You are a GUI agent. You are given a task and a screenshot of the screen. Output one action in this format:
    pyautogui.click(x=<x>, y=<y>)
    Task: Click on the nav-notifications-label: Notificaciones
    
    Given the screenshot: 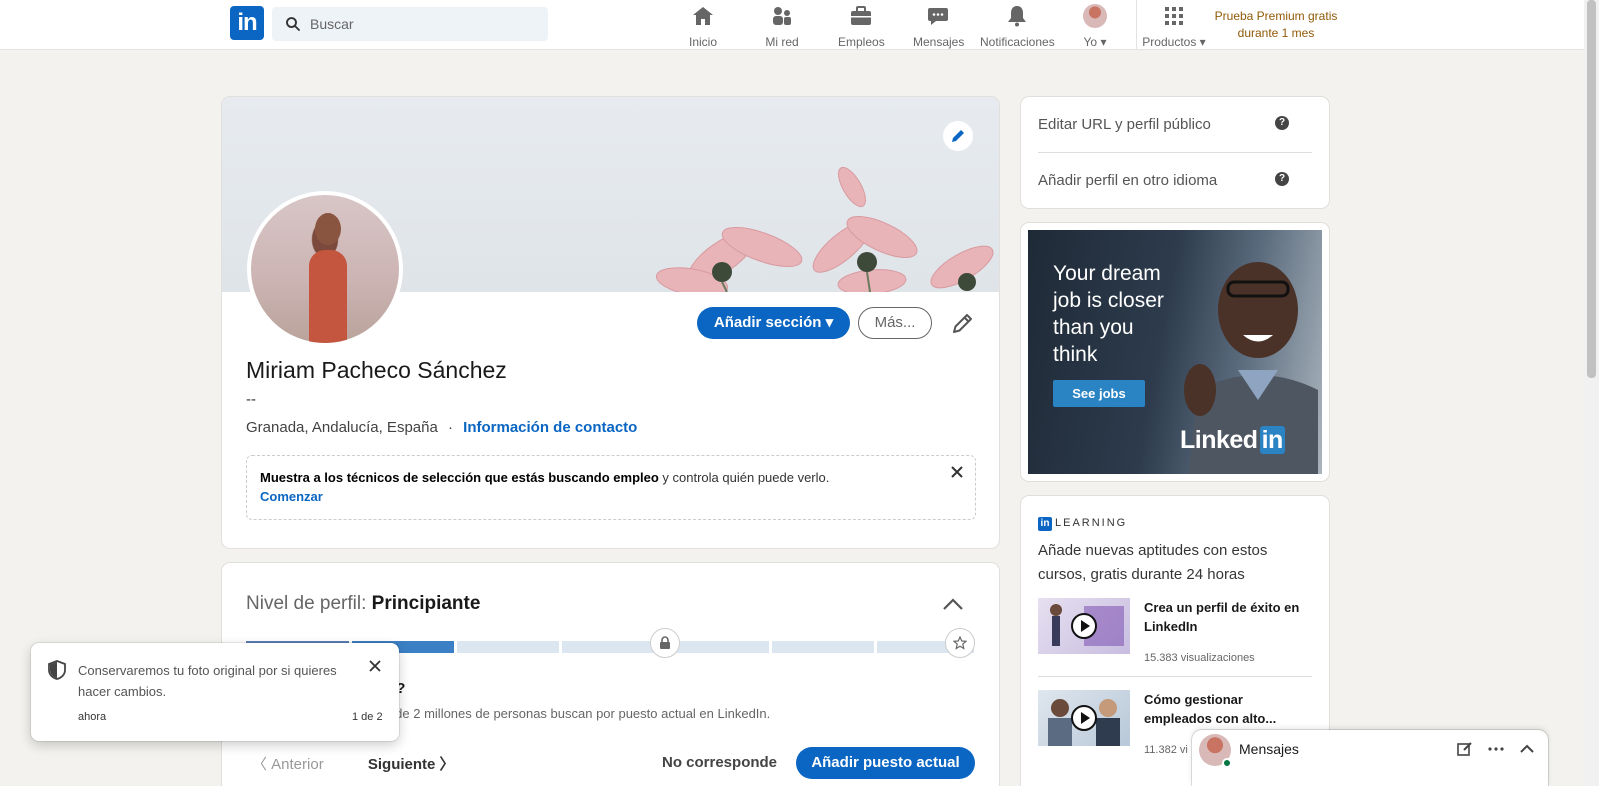 What is the action you would take?
    pyautogui.click(x=1017, y=42)
    